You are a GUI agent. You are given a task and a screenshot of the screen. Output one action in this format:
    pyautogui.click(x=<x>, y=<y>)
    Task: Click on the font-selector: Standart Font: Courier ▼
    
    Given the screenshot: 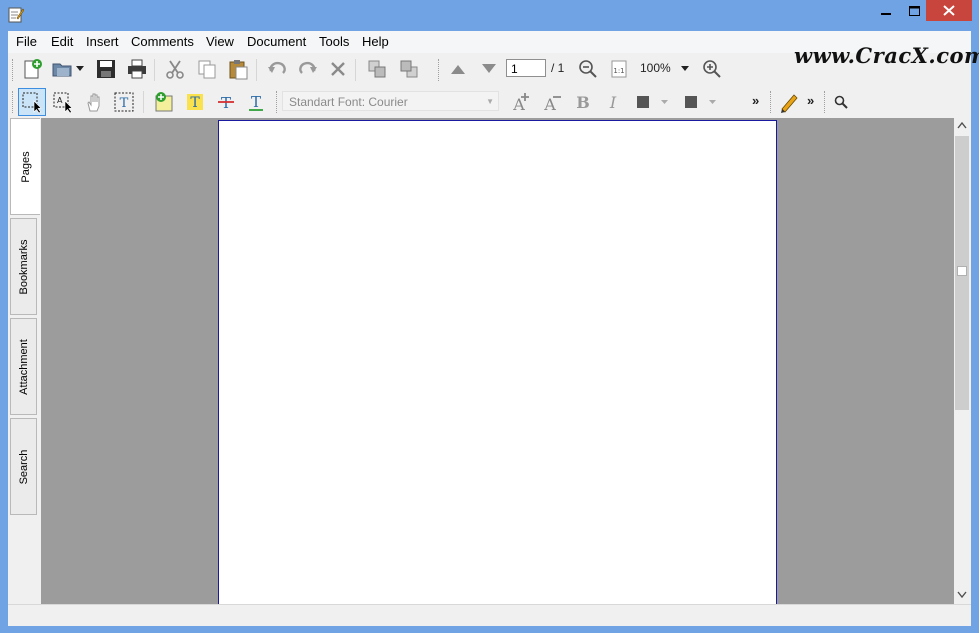 What is the action you would take?
    pyautogui.click(x=390, y=101)
    